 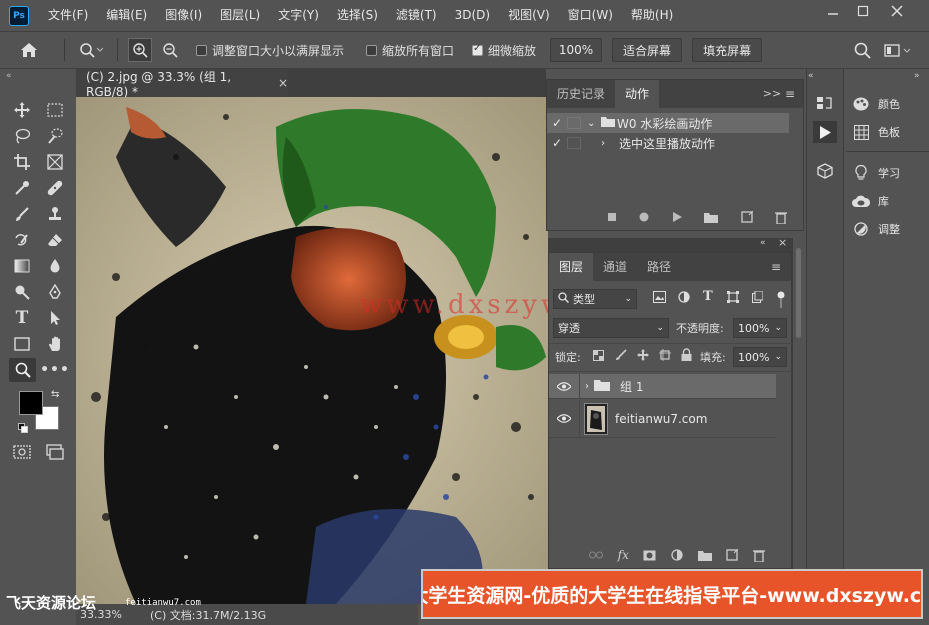 I want to click on lock-artboard-icon, so click(x=665, y=356).